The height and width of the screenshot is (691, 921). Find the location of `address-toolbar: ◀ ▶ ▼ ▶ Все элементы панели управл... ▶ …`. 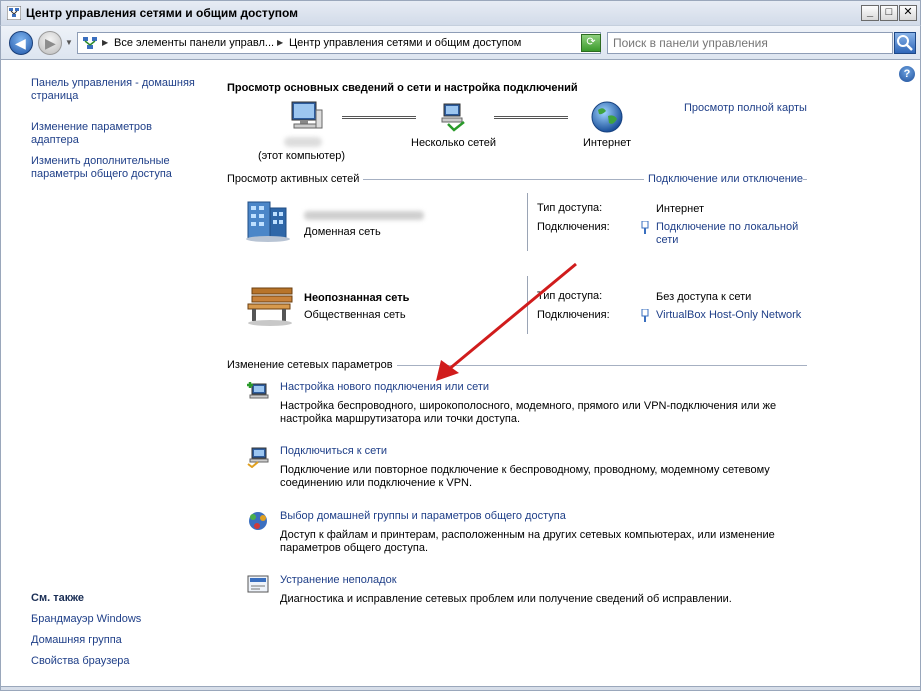

address-toolbar: ◀ ▶ ▼ ▶ Все элементы панели управл... ▶ … is located at coordinates (460, 42).